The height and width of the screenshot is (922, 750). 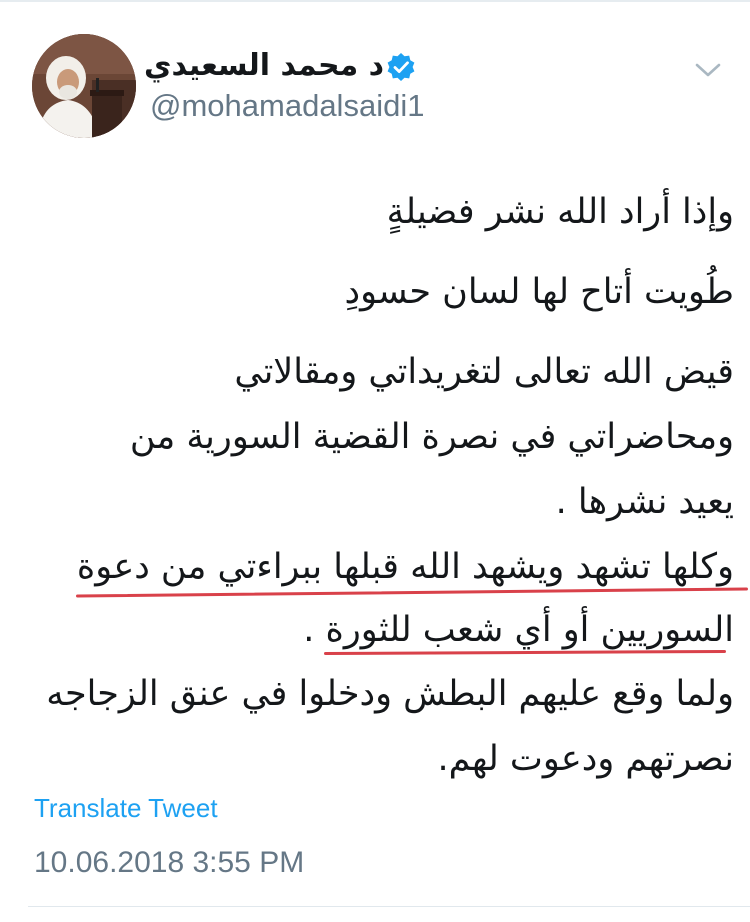 I want to click on tweet-text-line: وإذا أراد الله نشر فضيلةٍ, so click(x=560, y=212).